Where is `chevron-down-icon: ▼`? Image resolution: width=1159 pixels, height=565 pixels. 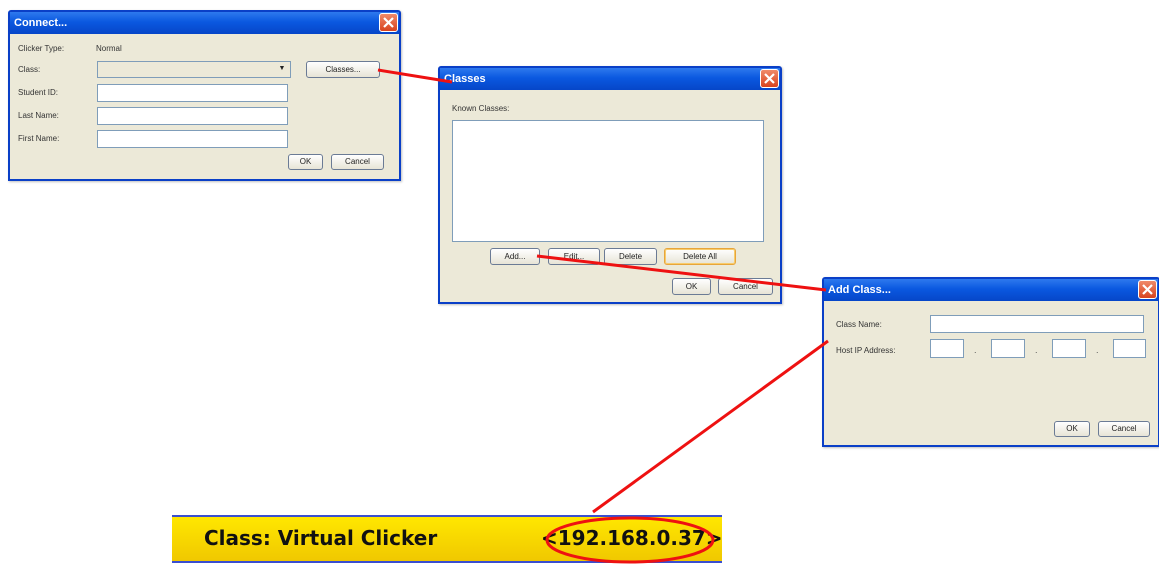
chevron-down-icon: ▼ is located at coordinates (282, 68).